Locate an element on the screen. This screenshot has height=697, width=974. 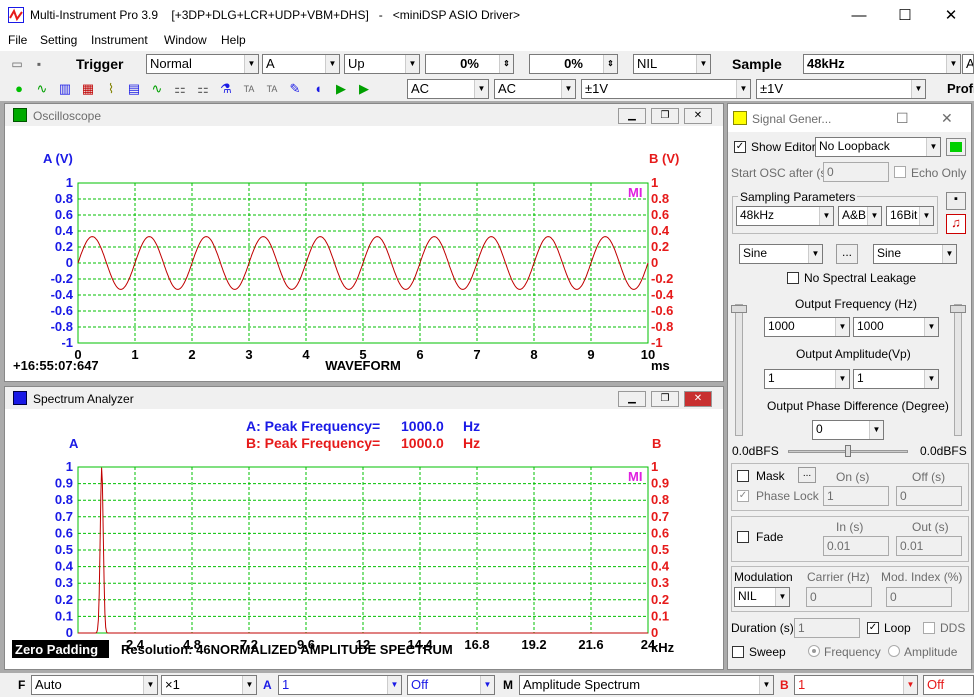
spec-close-button: ✕ is located at coordinates (698, 399).